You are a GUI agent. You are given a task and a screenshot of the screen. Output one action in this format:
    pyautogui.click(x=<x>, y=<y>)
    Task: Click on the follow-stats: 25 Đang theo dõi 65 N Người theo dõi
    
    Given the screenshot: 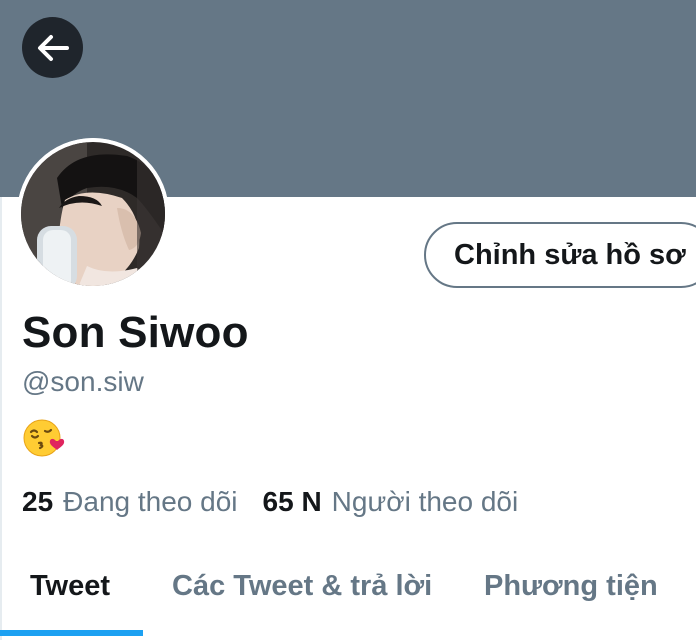 What is the action you would take?
    pyautogui.click(x=270, y=502)
    